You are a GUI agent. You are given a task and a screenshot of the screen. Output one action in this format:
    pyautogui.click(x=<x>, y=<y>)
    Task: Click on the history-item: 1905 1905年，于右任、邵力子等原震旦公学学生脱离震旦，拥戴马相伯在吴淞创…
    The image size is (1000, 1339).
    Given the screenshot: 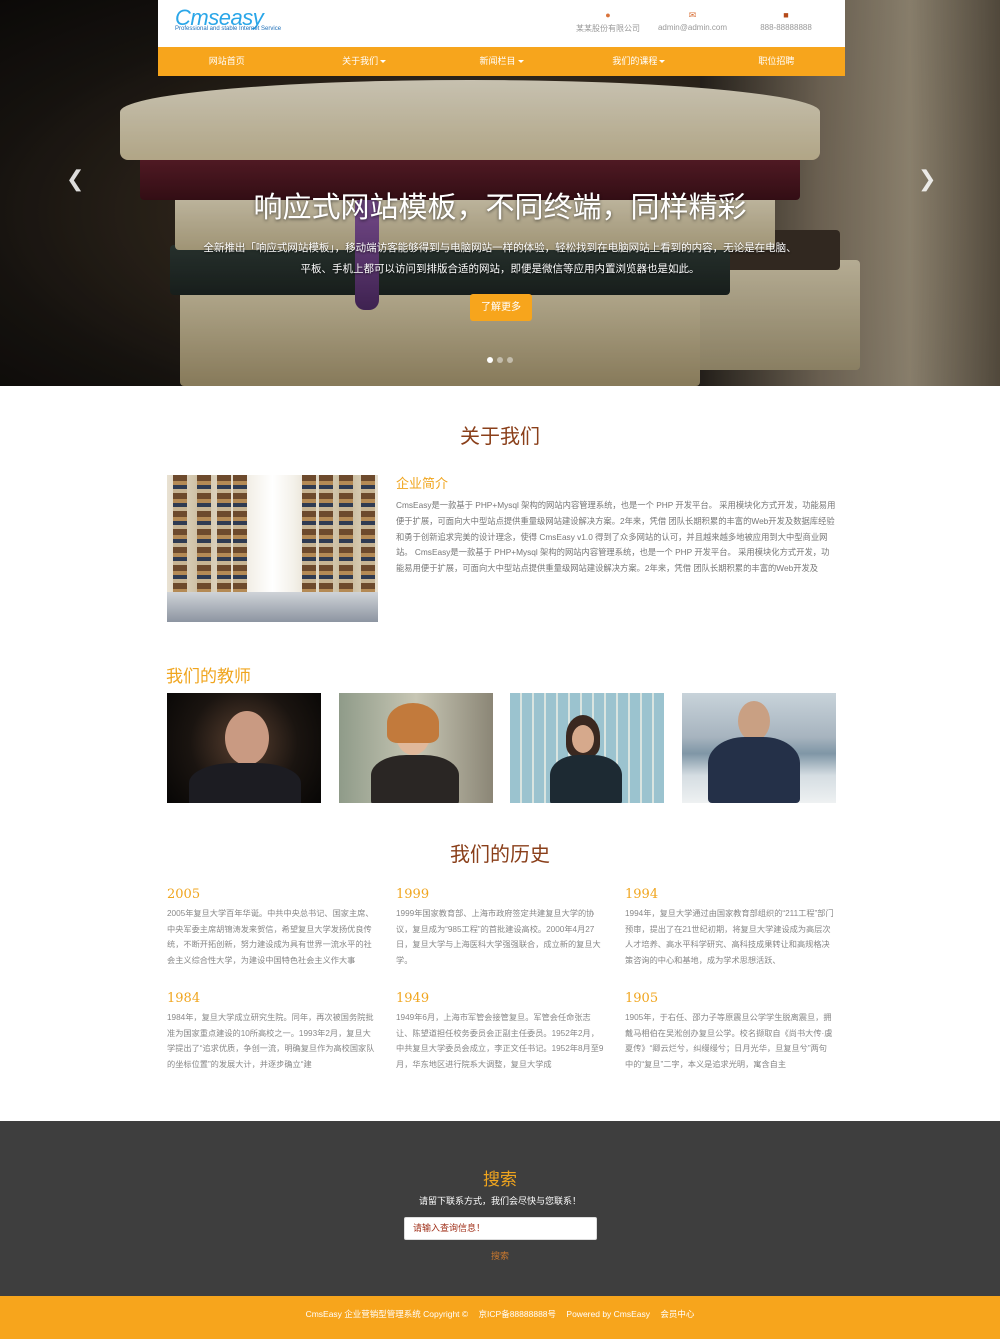 What is the action you would take?
    pyautogui.click(x=730, y=1031)
    